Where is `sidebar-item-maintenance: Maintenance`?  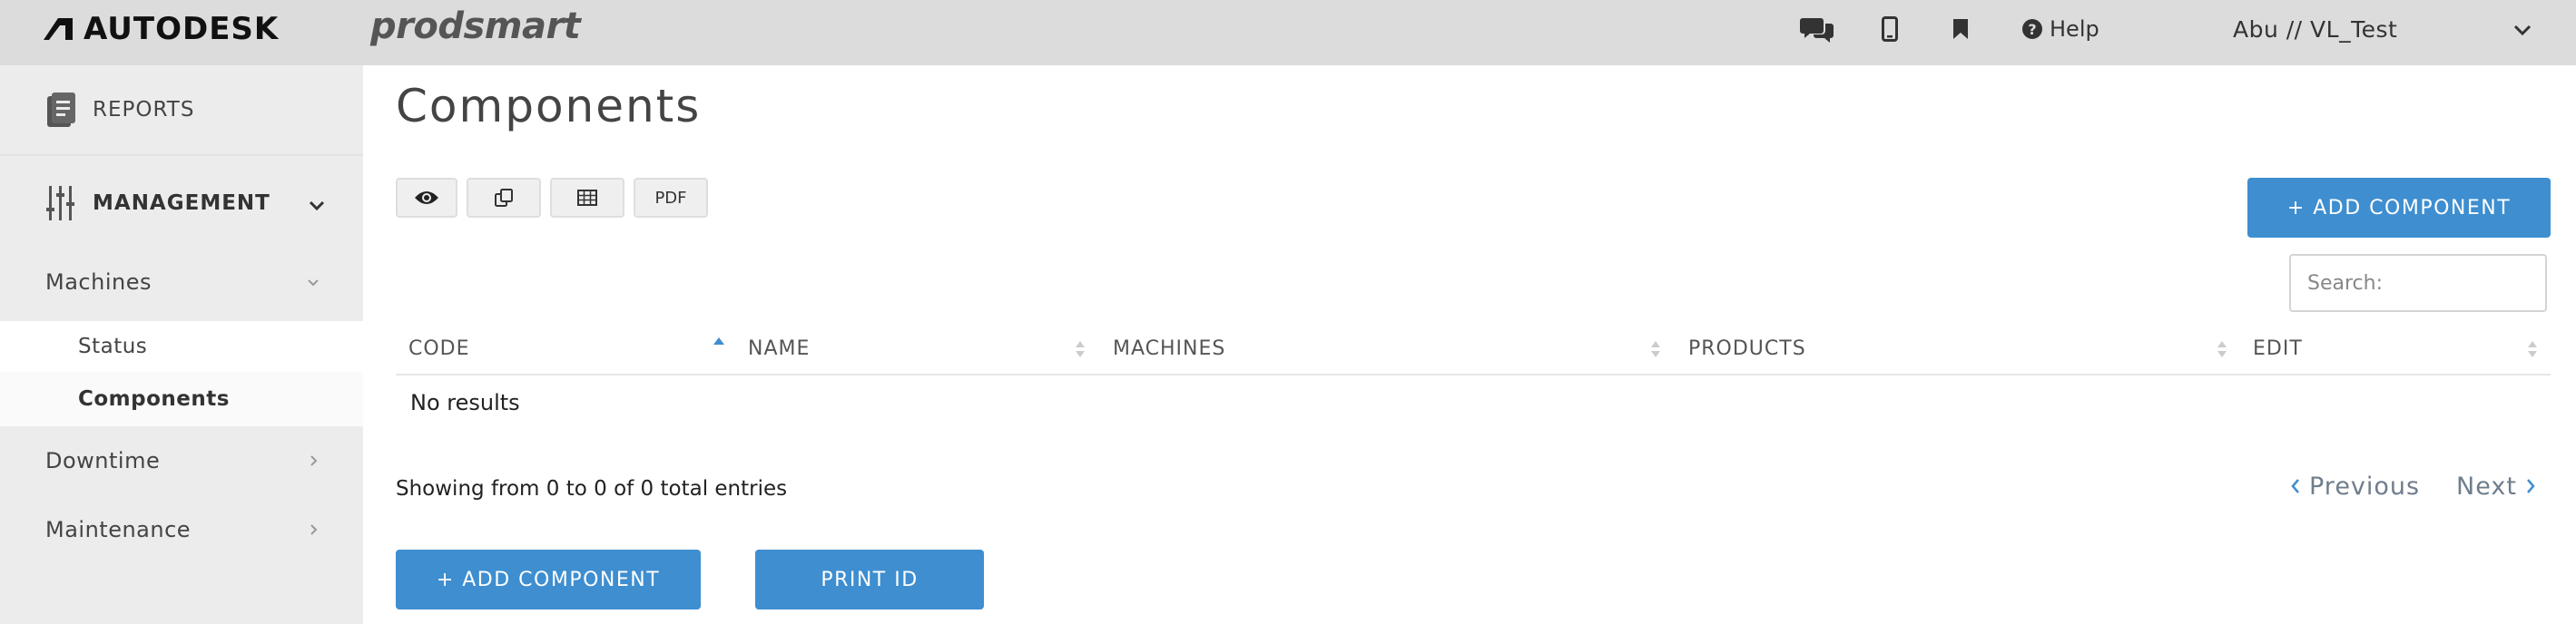 sidebar-item-maintenance: Maintenance is located at coordinates (181, 529).